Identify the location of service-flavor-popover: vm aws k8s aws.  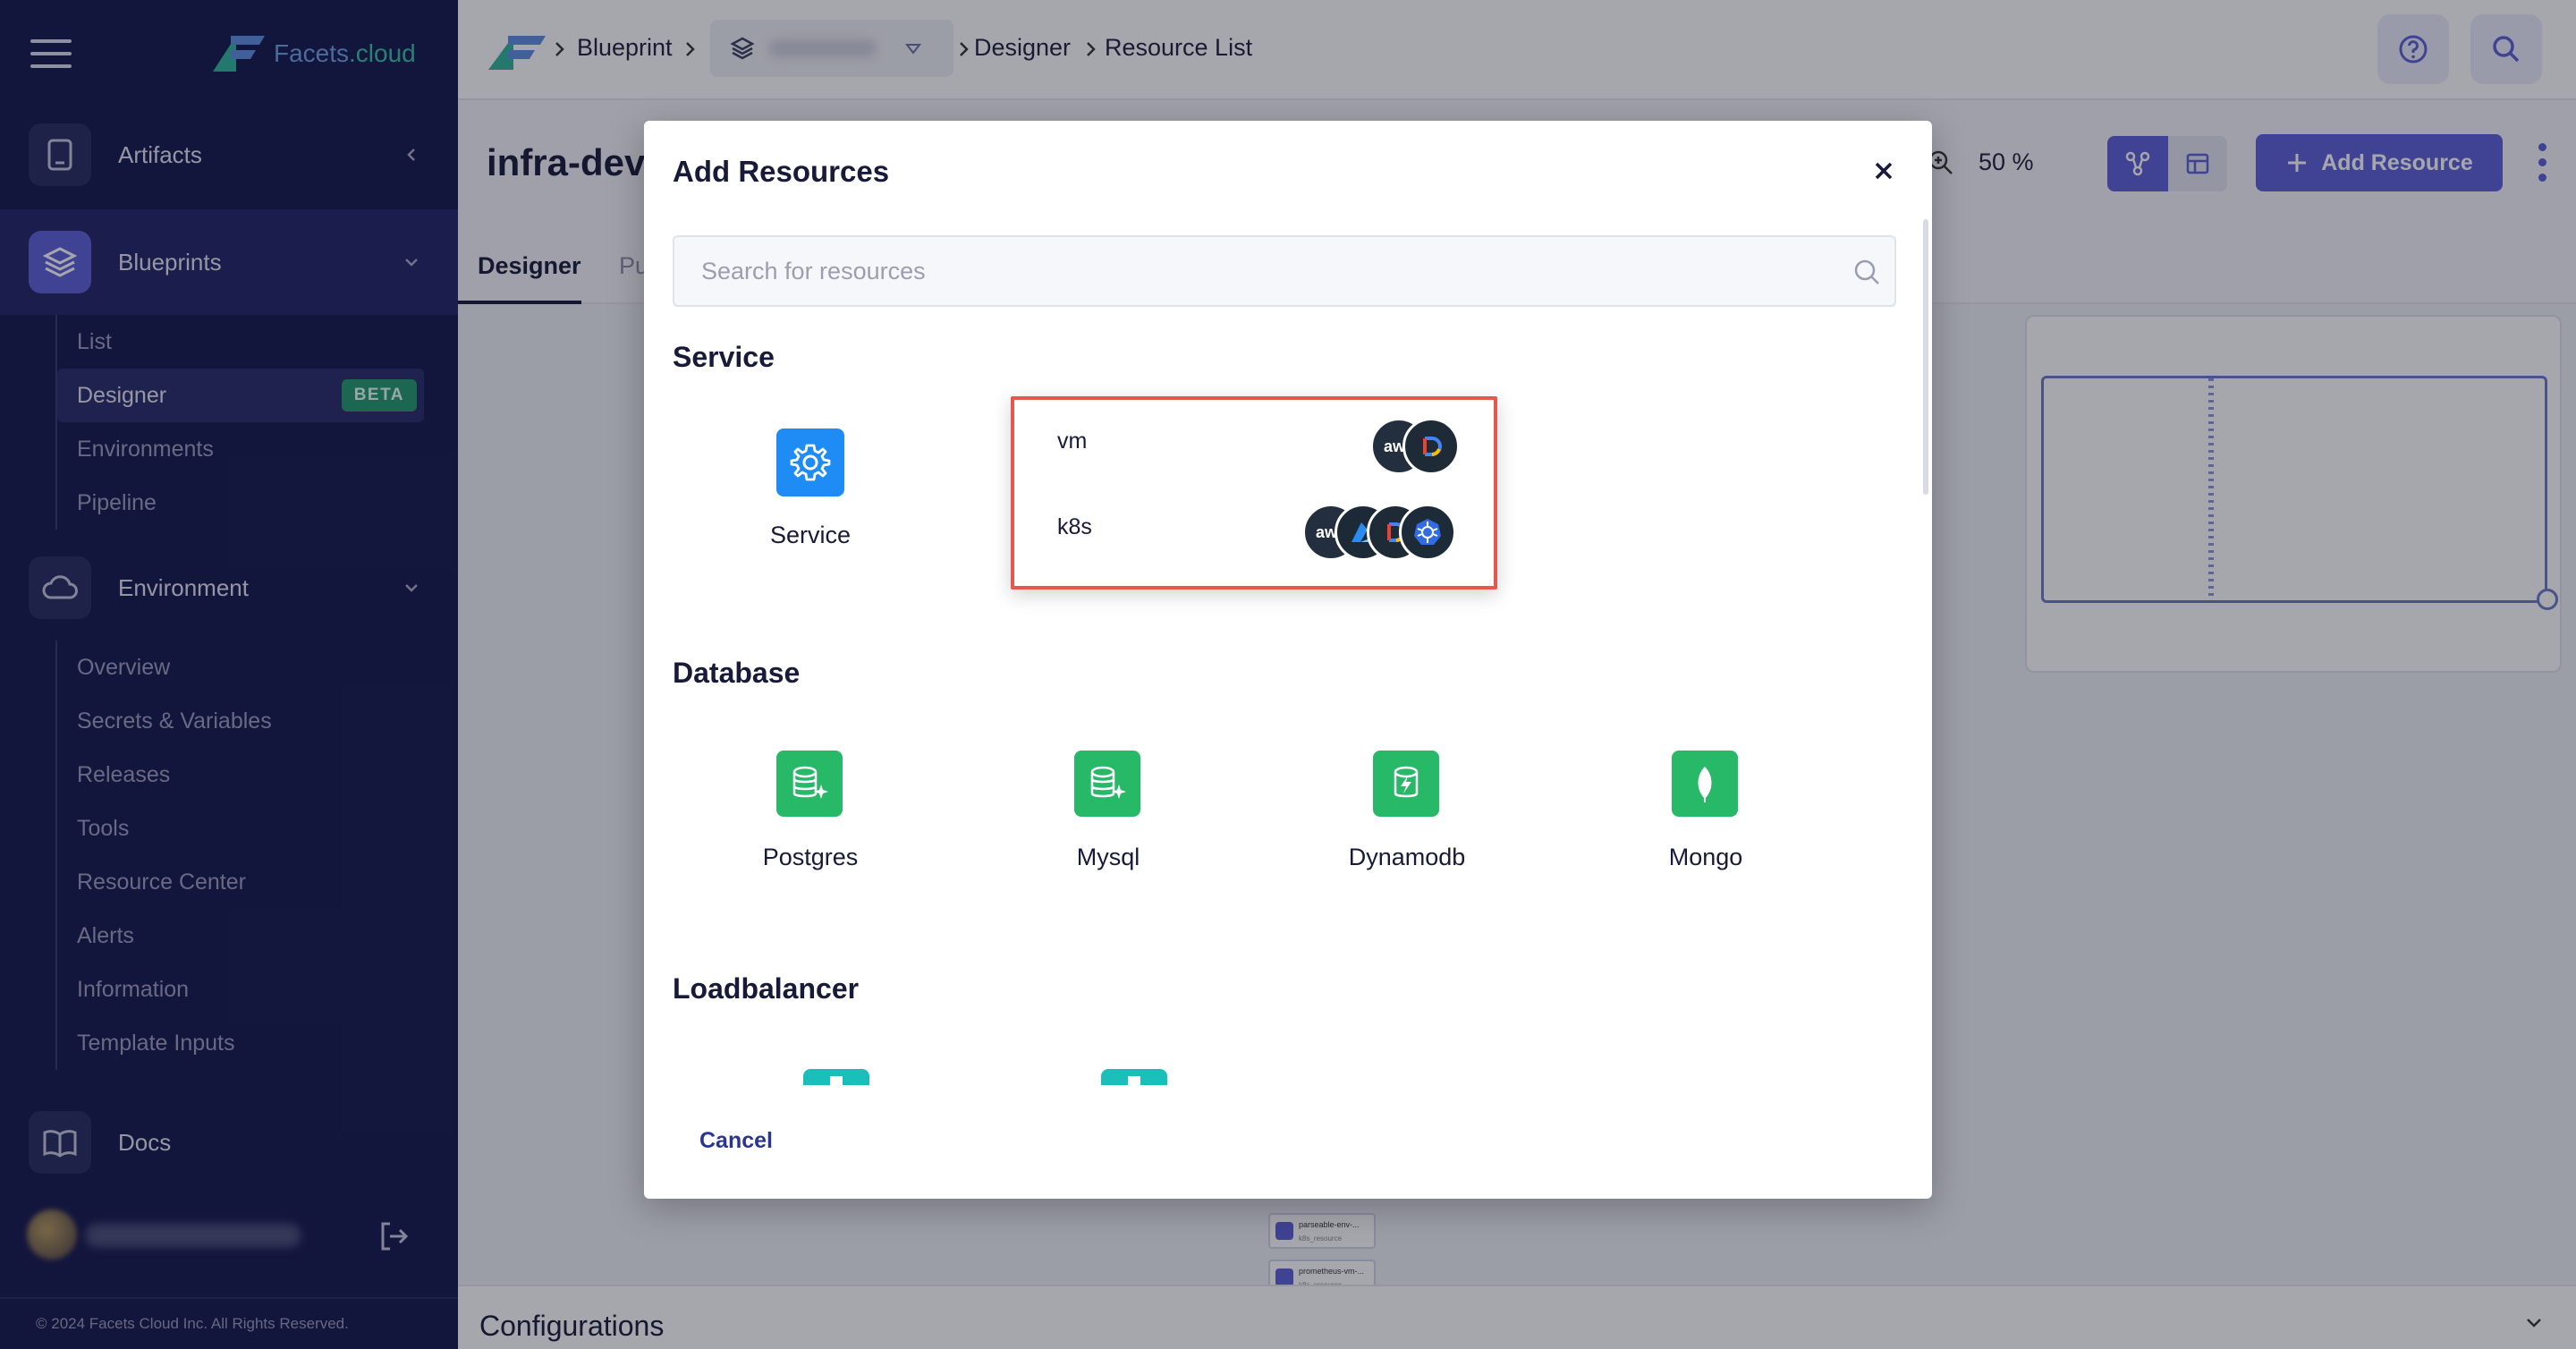
(1254, 493).